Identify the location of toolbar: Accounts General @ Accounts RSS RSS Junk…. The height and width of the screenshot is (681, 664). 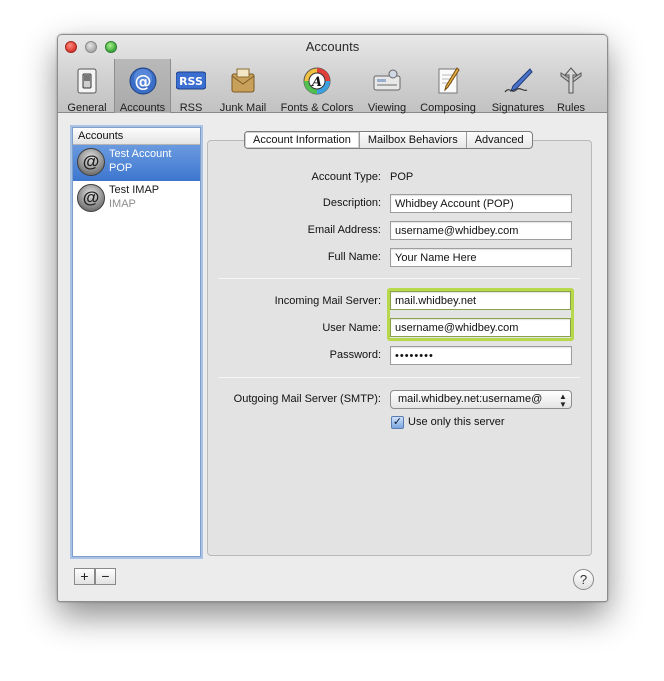
(332, 74).